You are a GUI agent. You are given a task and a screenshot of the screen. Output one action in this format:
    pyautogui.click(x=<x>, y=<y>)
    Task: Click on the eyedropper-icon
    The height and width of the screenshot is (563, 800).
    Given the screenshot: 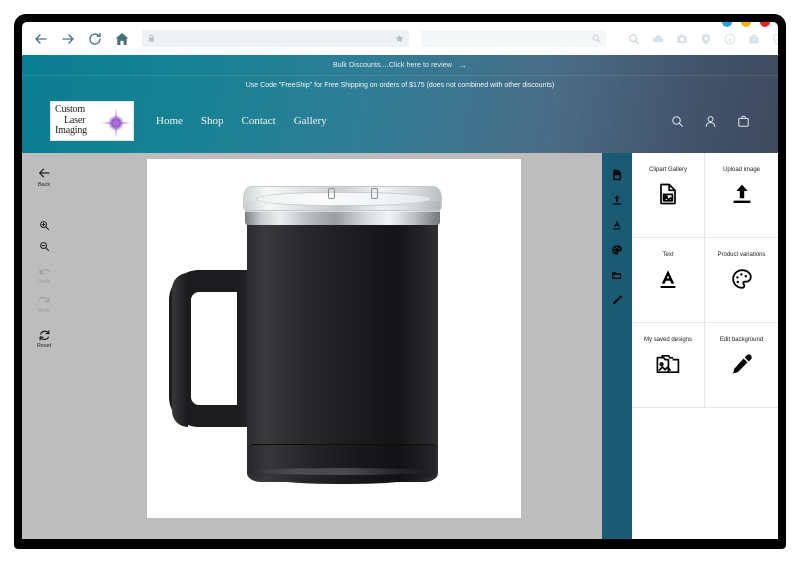 What is the action you would take?
    pyautogui.click(x=742, y=364)
    